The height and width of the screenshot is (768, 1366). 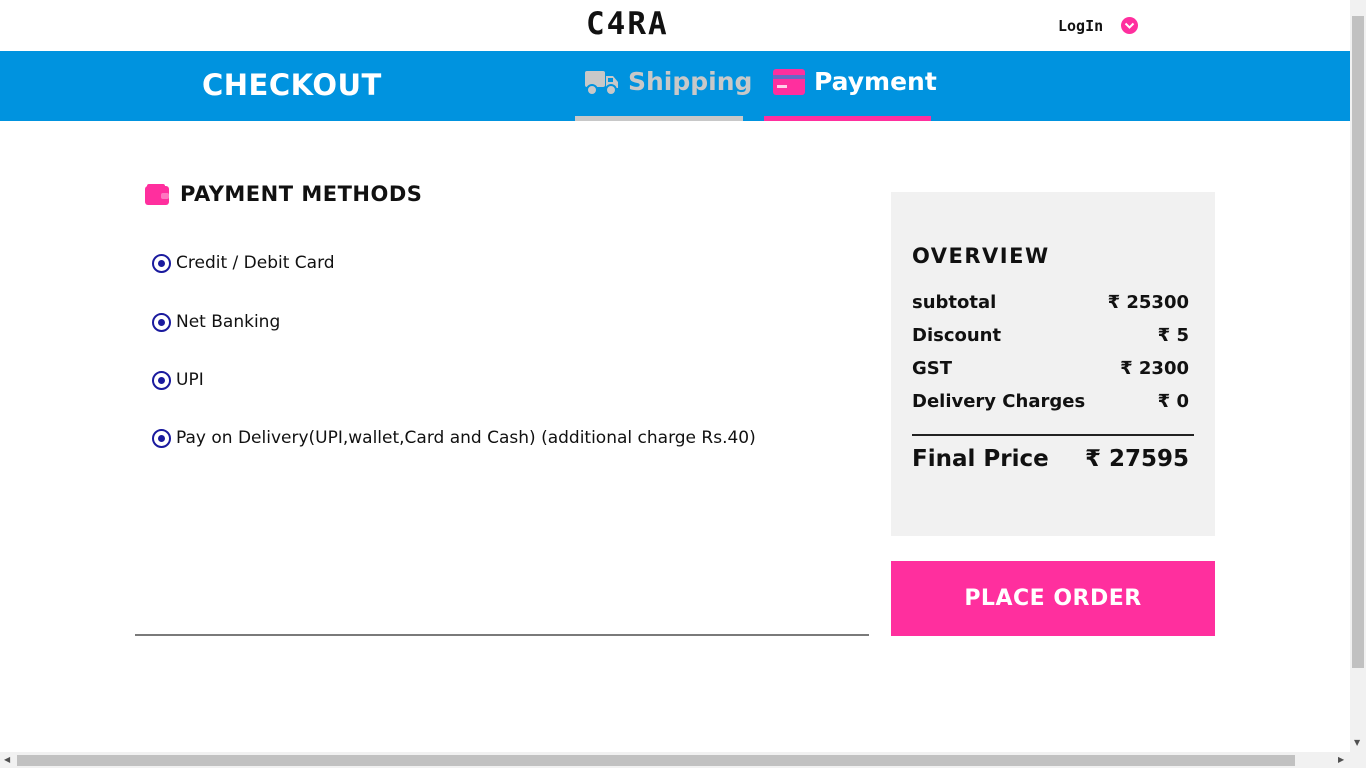 What do you see at coordinates (255, 263) in the screenshot?
I see `payment-option-label: Credit / Debit Card` at bounding box center [255, 263].